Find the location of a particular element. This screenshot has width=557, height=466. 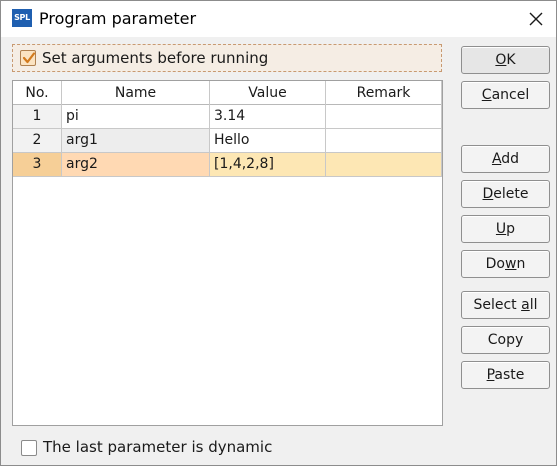

check-icon is located at coordinates (29, 58).